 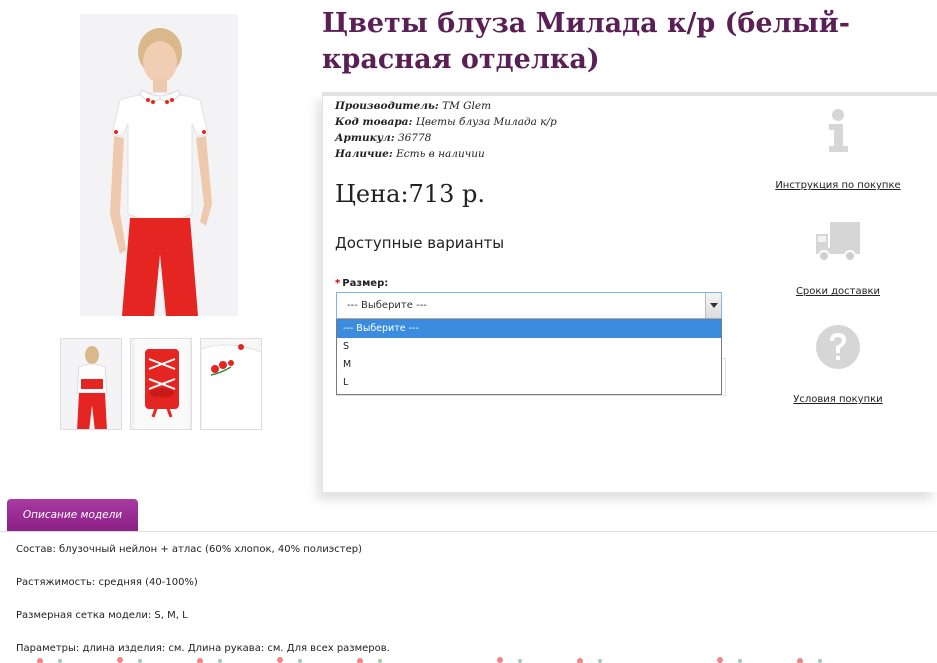 What do you see at coordinates (420, 243) in the screenshot?
I see `variants-heading: Доступные варианты` at bounding box center [420, 243].